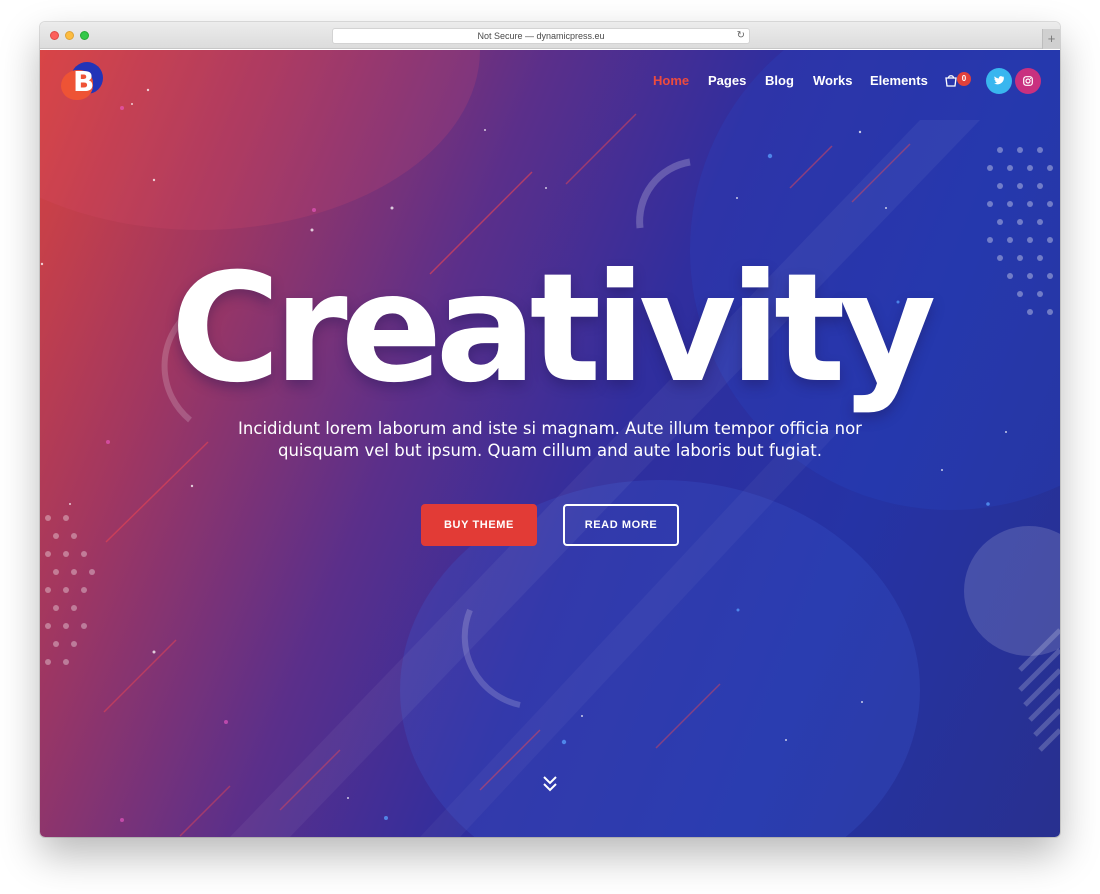  What do you see at coordinates (550, 83) in the screenshot?
I see `main-nav: Home Pages Blog Works Elements` at bounding box center [550, 83].